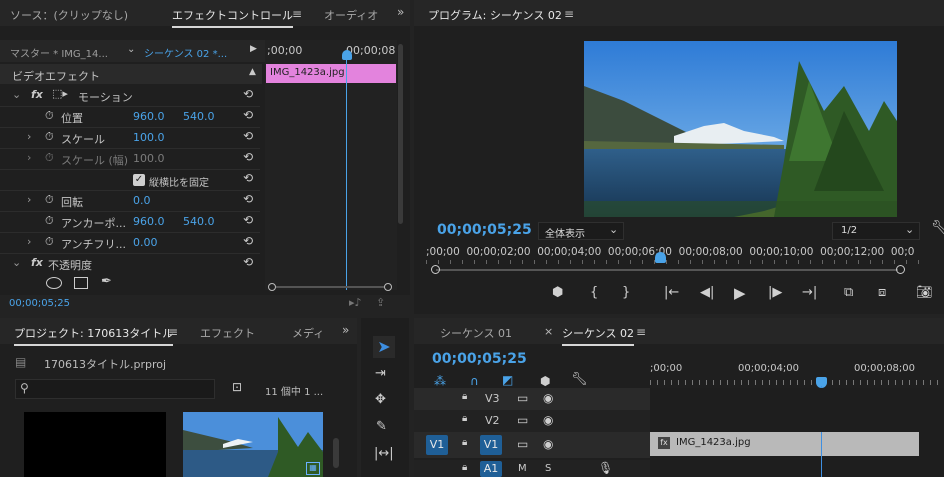  Describe the element at coordinates (667, 270) in the screenshot. I see `scrub-bar` at that location.